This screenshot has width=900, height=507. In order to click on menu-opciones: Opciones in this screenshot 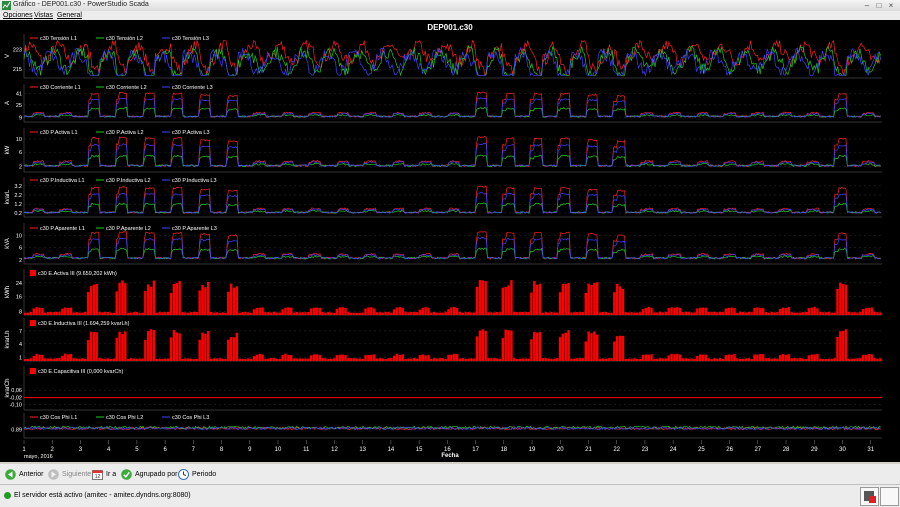, I will do `click(18, 15)`.